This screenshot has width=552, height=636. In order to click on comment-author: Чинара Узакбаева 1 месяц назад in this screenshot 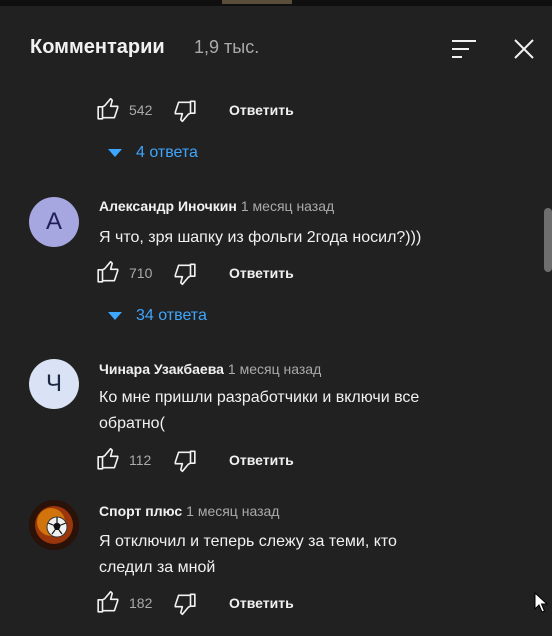, I will do `click(210, 369)`.